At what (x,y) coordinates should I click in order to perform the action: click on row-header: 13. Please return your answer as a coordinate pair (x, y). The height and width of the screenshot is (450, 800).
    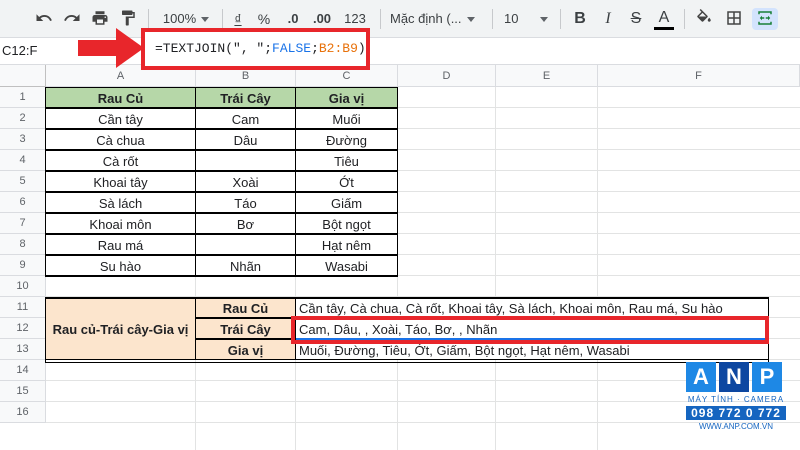
    Looking at the image, I should click on (23, 349).